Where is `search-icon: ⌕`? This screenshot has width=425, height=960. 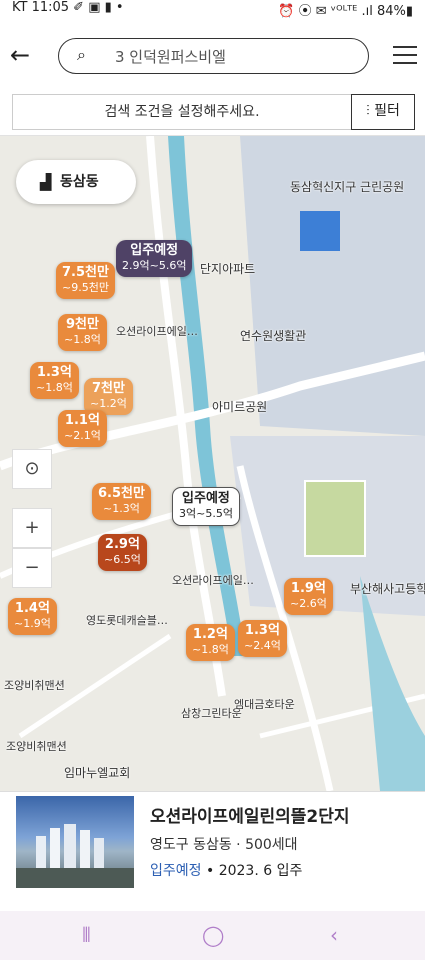 search-icon: ⌕ is located at coordinates (81, 54).